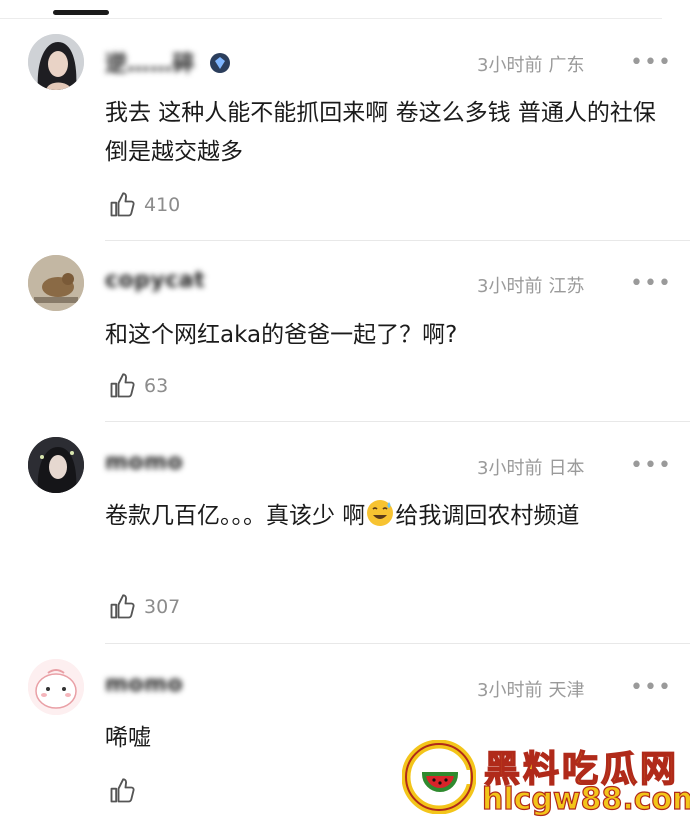 Image resolution: width=690 pixels, height=817 pixels. What do you see at coordinates (81, 12) in the screenshot?
I see `top-tab-indicator` at bounding box center [81, 12].